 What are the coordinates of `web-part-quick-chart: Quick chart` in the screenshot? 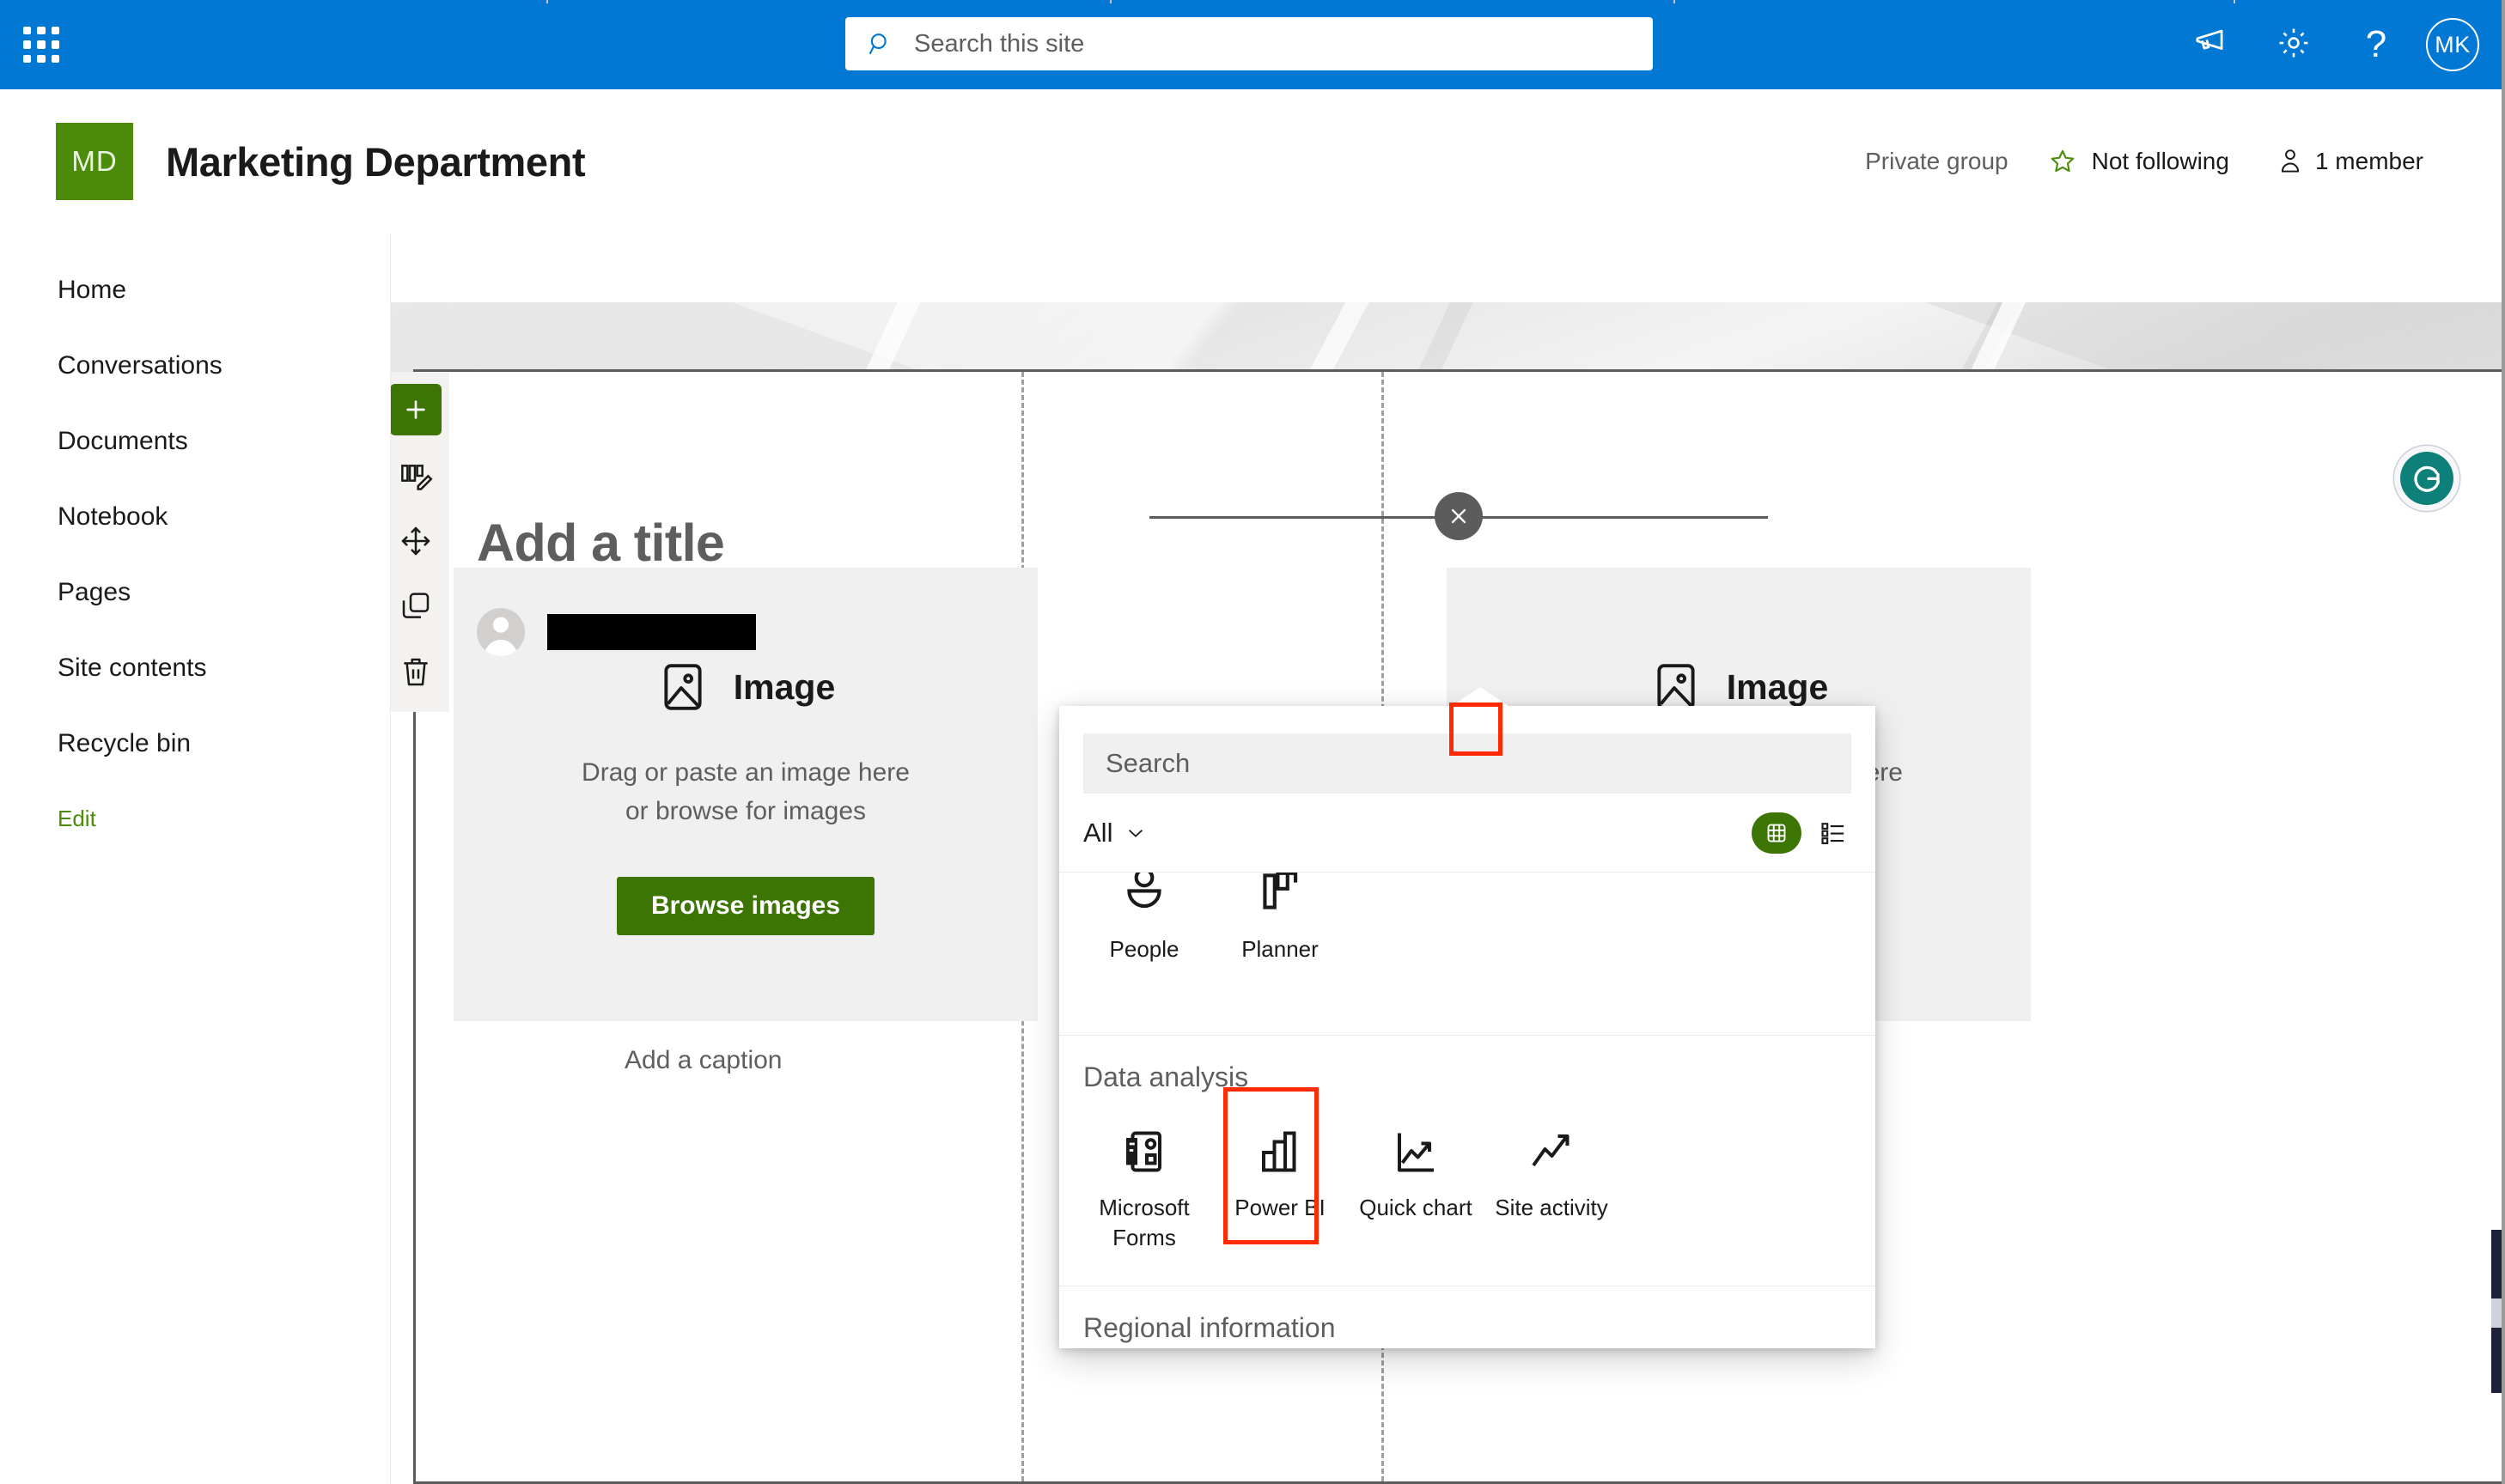 It's located at (1416, 1184).